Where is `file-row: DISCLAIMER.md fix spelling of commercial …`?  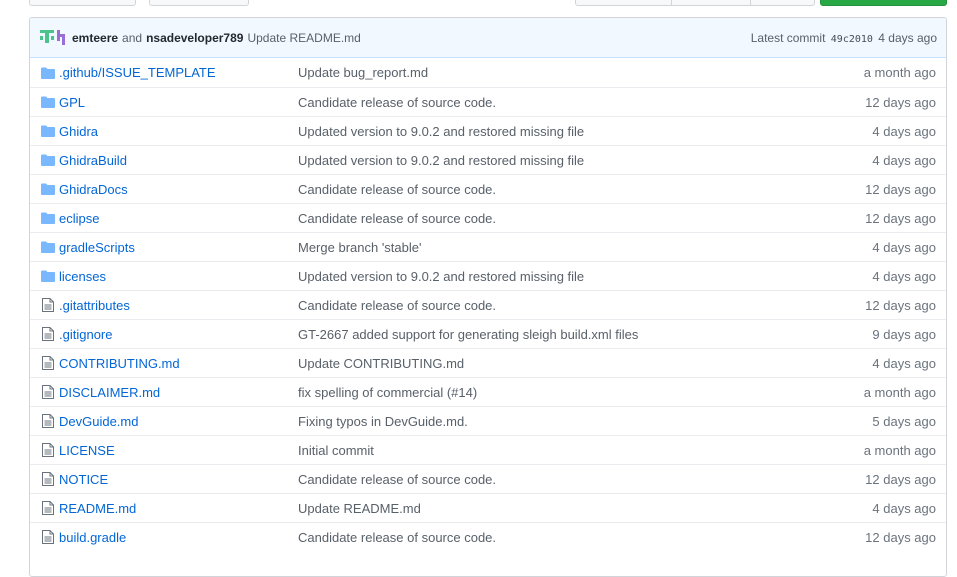 file-row: DISCLAIMER.md fix spelling of commercial … is located at coordinates (488, 391).